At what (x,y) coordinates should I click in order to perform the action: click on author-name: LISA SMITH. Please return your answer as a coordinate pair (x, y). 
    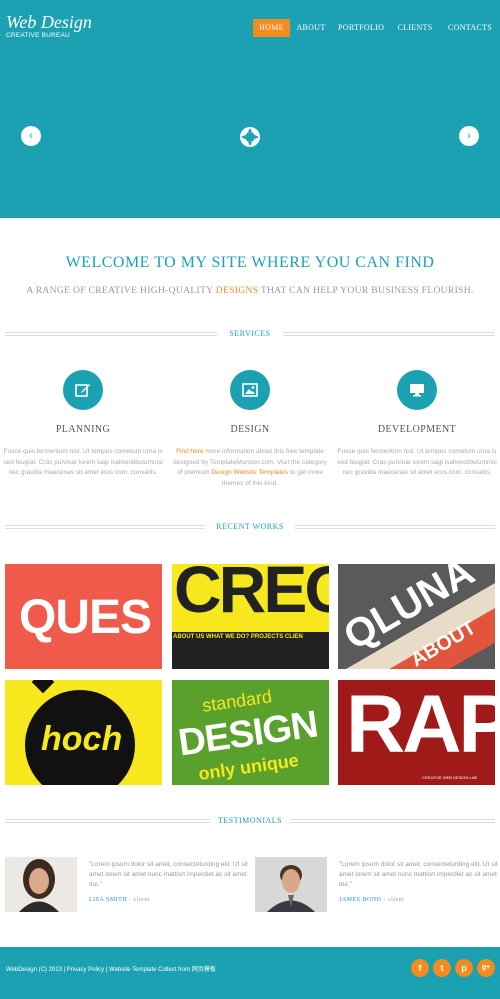
    Looking at the image, I should click on (108, 900).